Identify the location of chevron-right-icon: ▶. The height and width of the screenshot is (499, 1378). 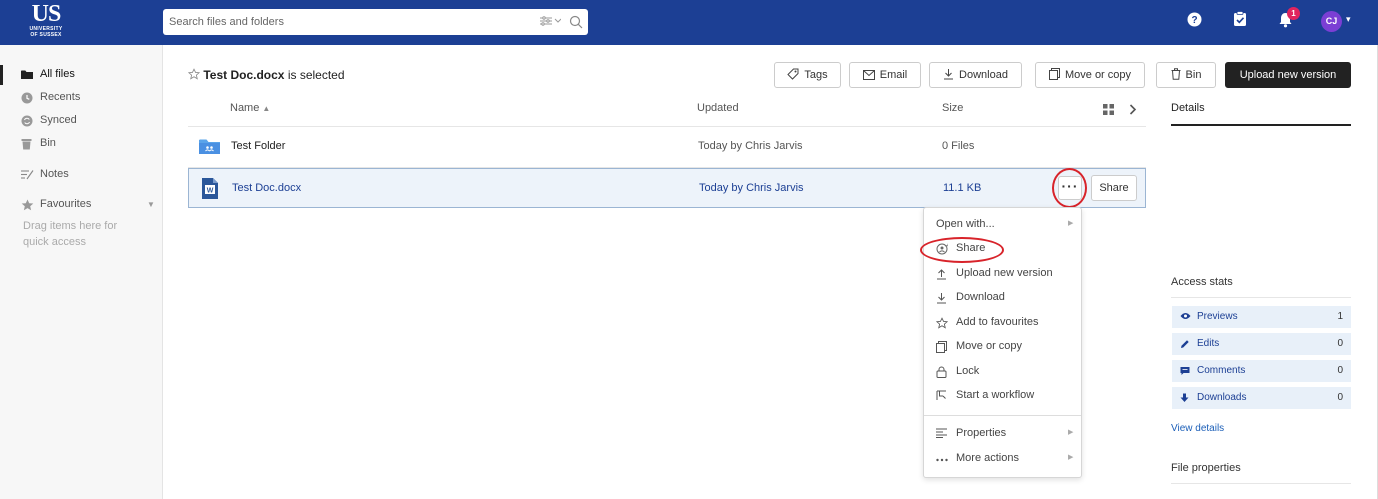
(1071, 432).